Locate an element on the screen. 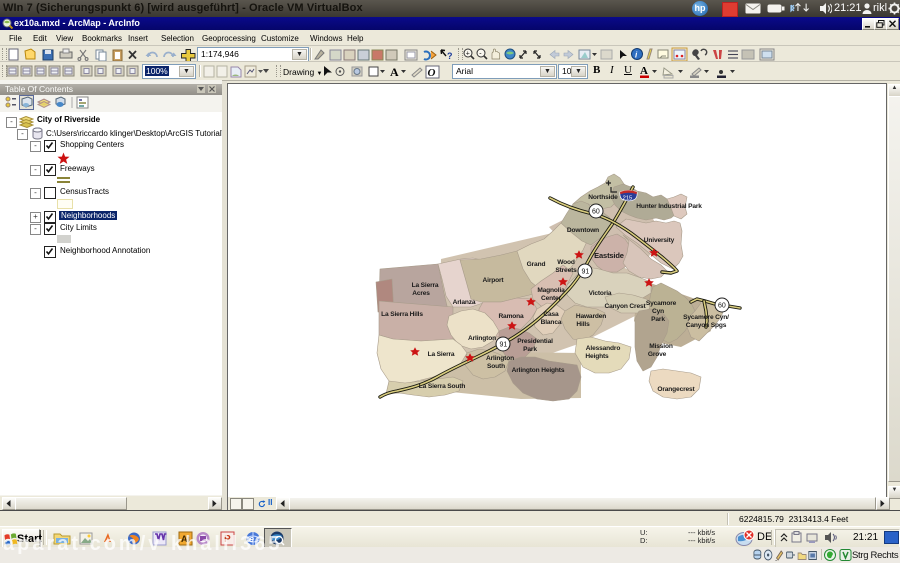  svg-text: La Sierra South is located at coordinates (442, 386).